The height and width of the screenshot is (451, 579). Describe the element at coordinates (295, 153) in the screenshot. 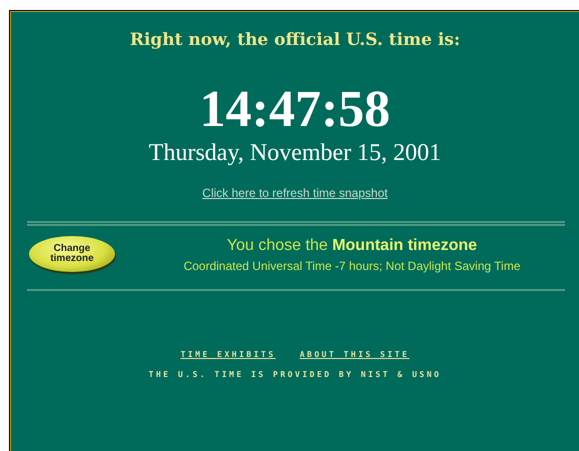

I see `date-text: Thursday, November 15, 2001` at that location.